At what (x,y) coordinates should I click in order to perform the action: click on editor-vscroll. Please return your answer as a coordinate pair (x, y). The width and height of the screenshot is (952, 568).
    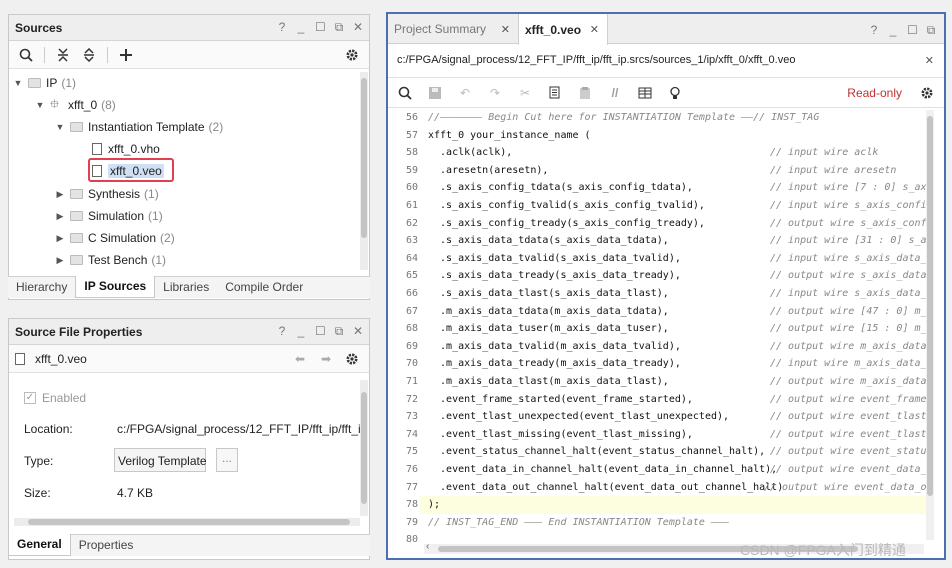
    Looking at the image, I should click on (930, 325).